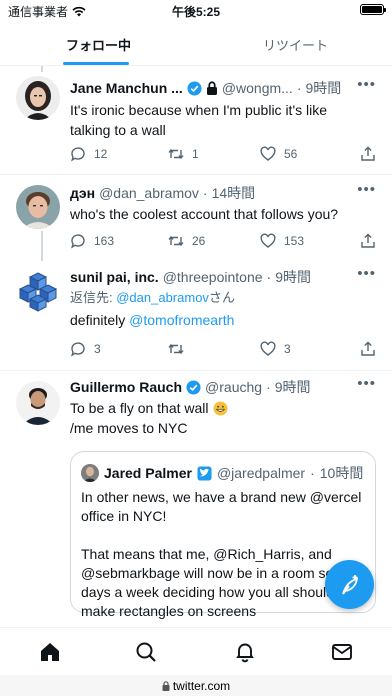  What do you see at coordinates (93, 297) in the screenshot?
I see `reply-to-label: 返信先:` at bounding box center [93, 297].